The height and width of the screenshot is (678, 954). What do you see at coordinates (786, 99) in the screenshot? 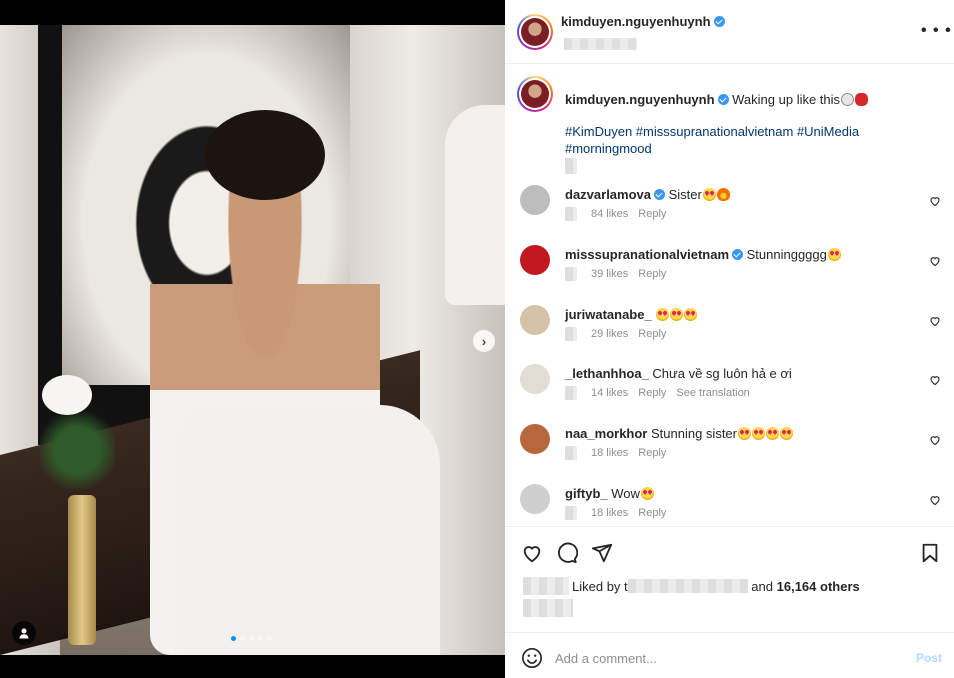
I see `caption-text: Waking up like this` at bounding box center [786, 99].